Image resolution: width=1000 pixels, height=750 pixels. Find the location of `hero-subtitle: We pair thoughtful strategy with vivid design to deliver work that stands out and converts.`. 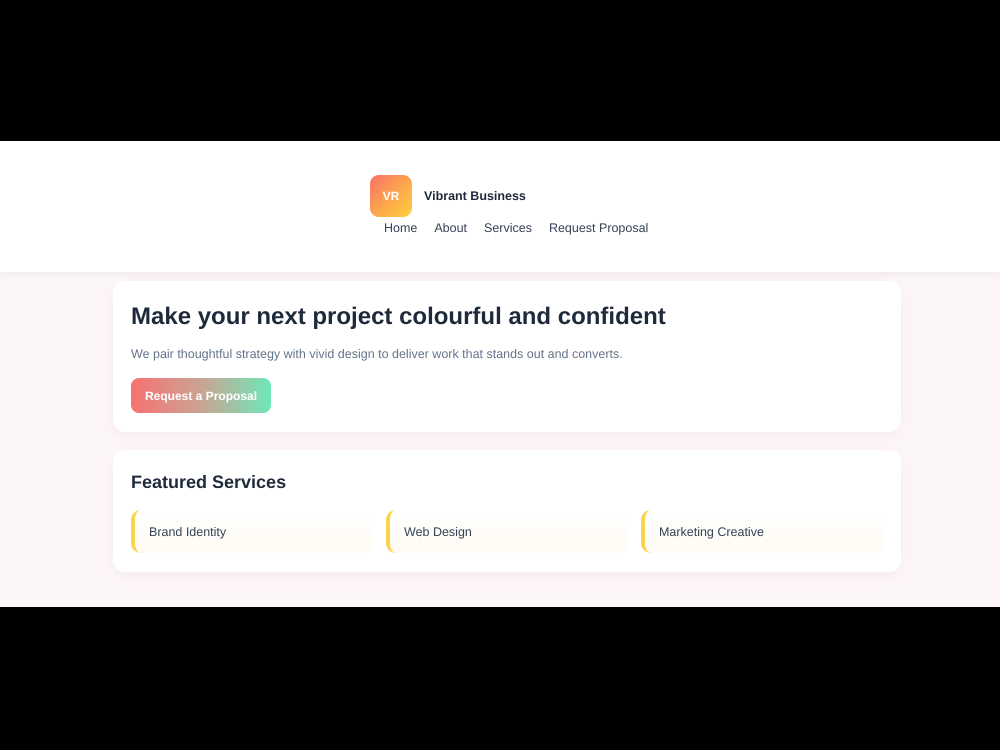

hero-subtitle: We pair thoughtful strategy with vivid design to deliver work that stands out and converts. is located at coordinates (377, 354).